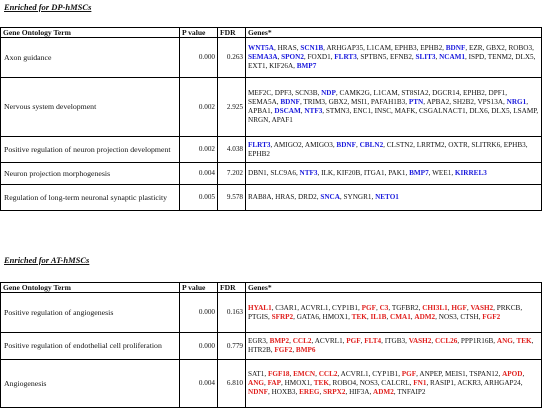 This screenshot has width=544, height=413. What do you see at coordinates (334, 392) in the screenshot?
I see `gene-symbol: SRPX2` at bounding box center [334, 392].